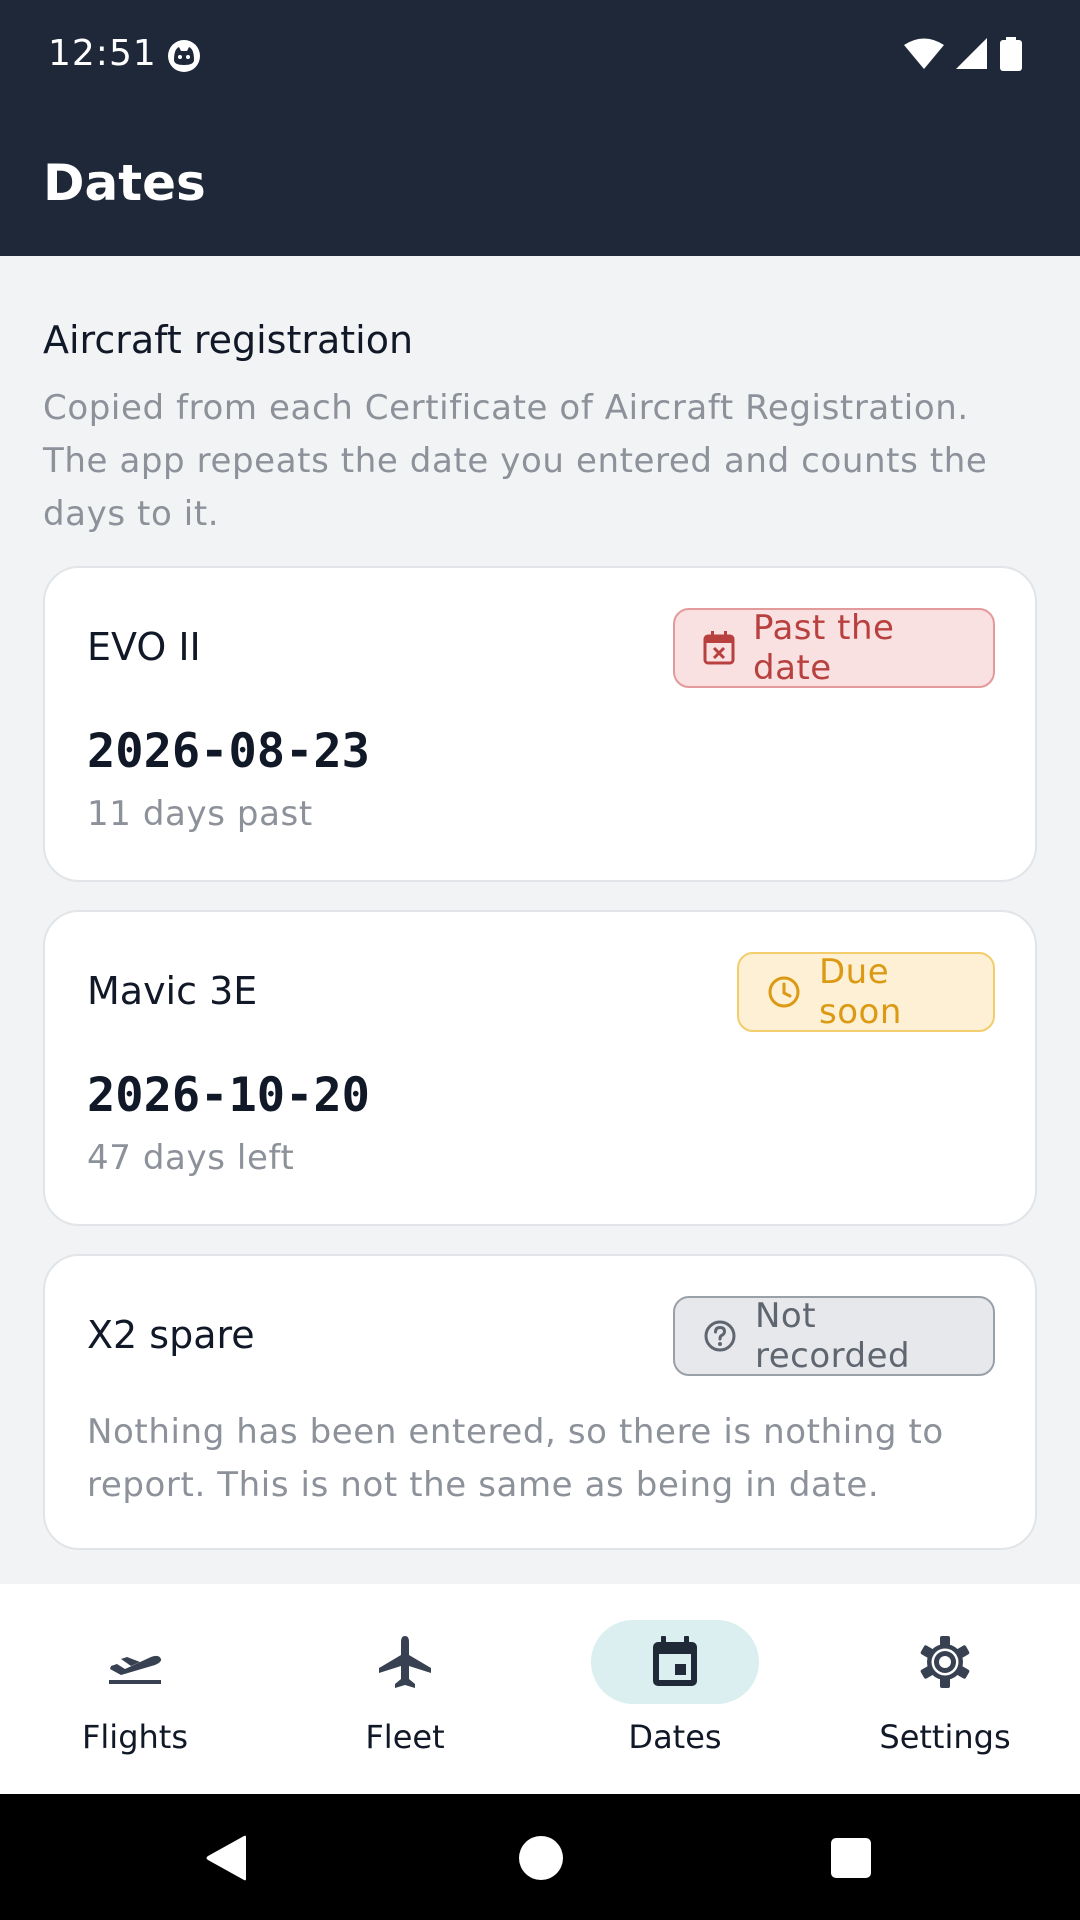  Describe the element at coordinates (405, 1662) in the screenshot. I see `airplane-icon` at that location.